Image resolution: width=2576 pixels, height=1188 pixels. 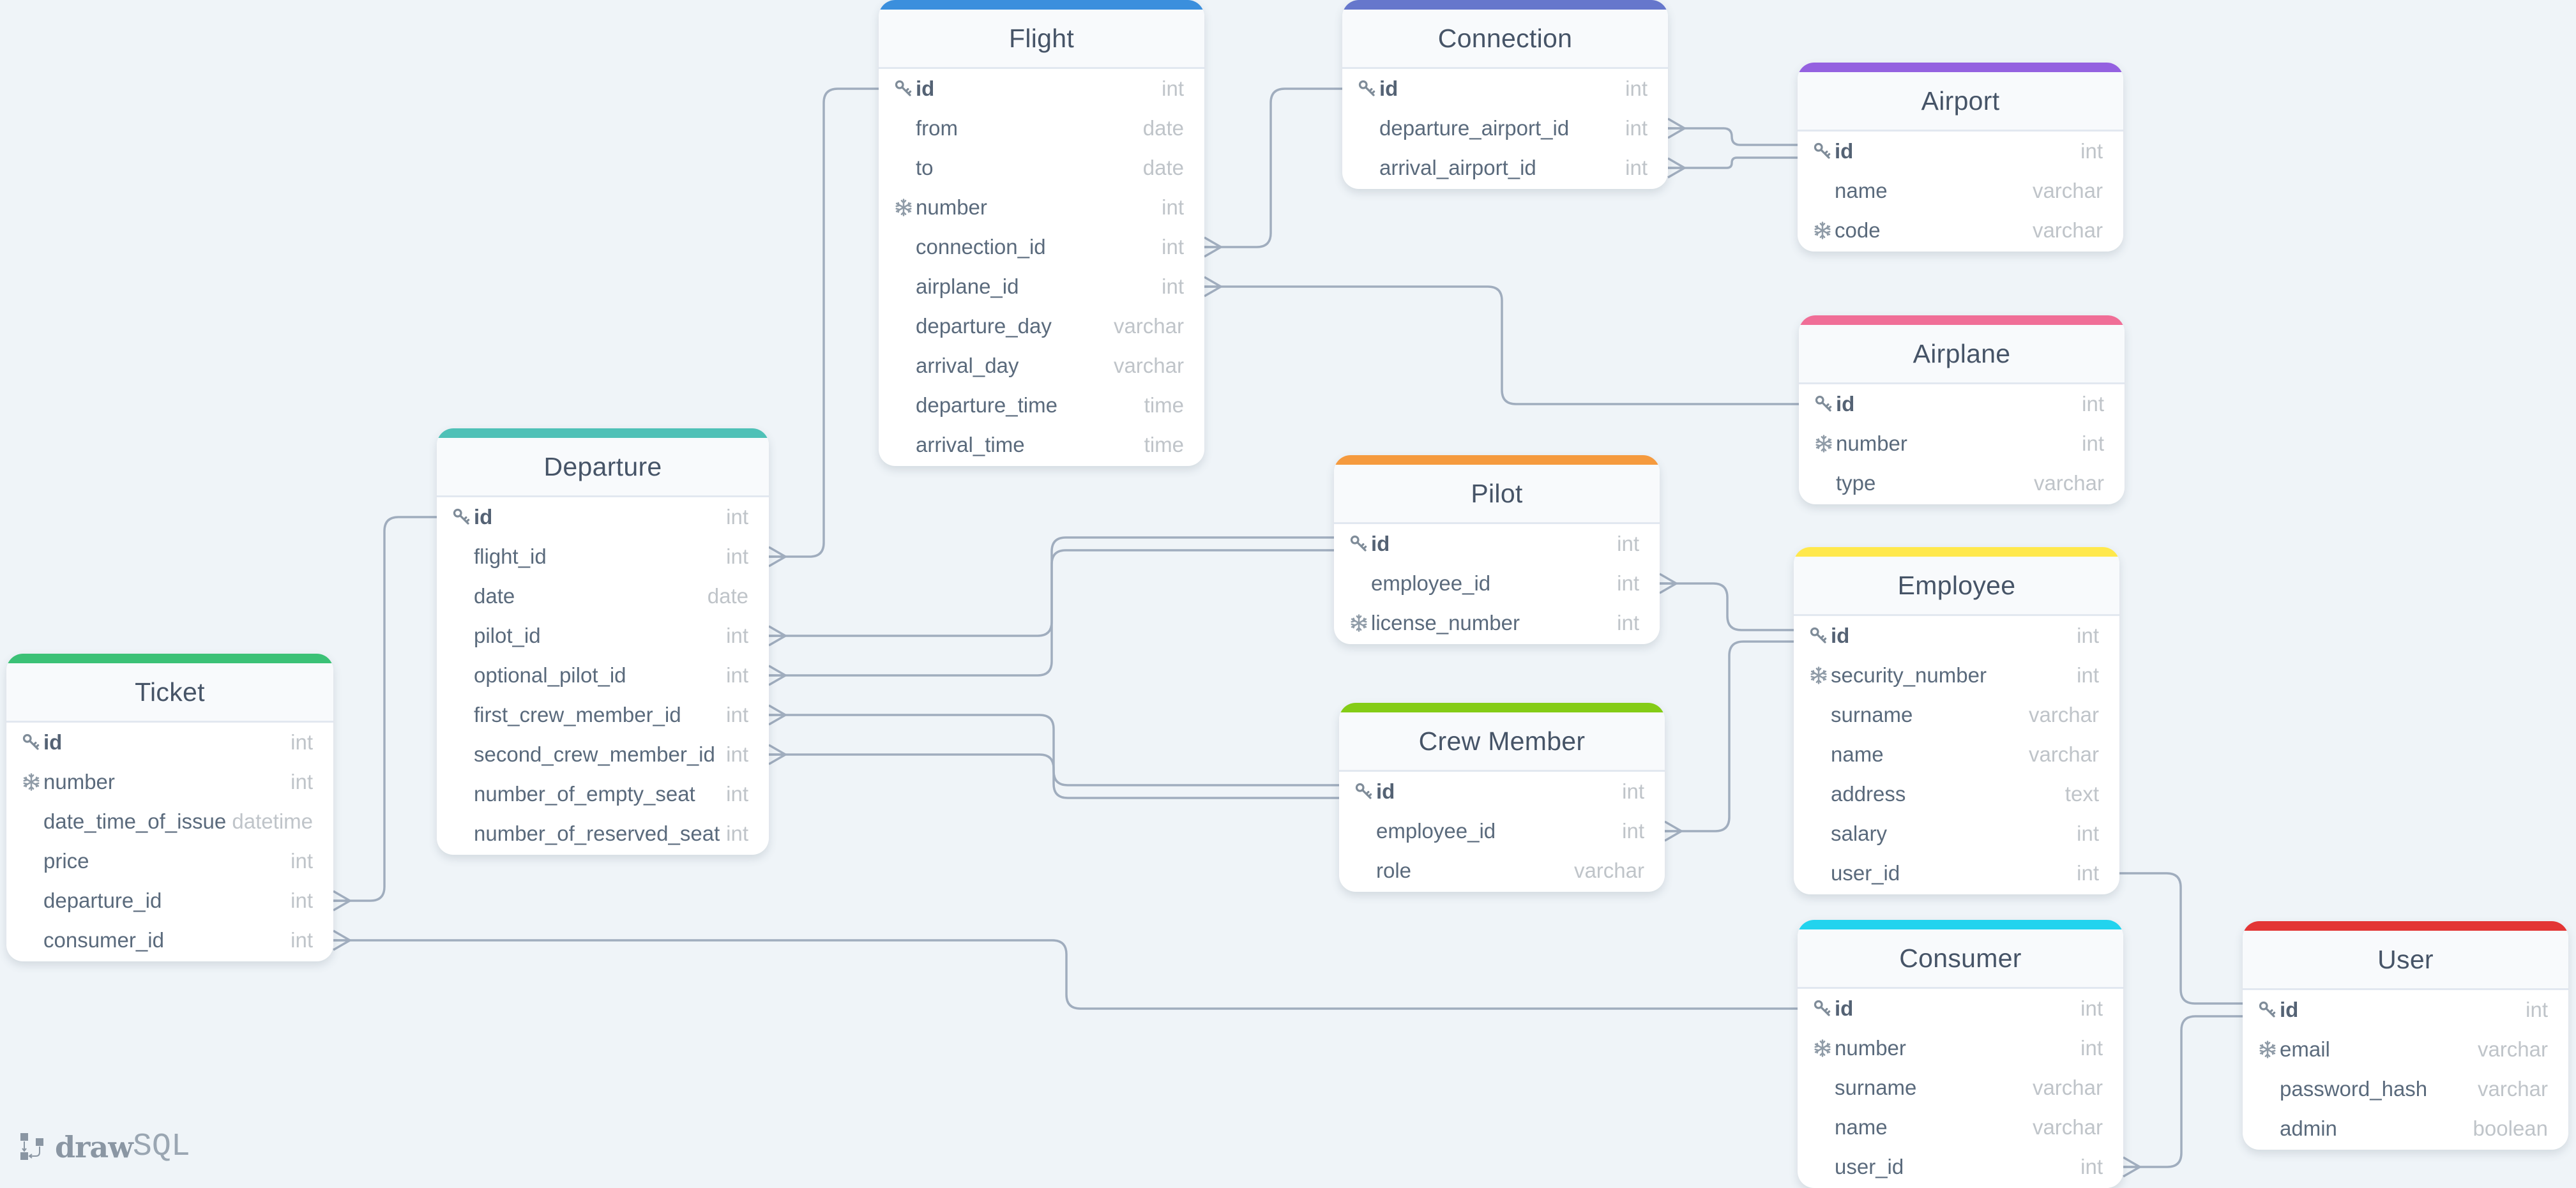 I want to click on table-title: Airplane, so click(x=1962, y=354).